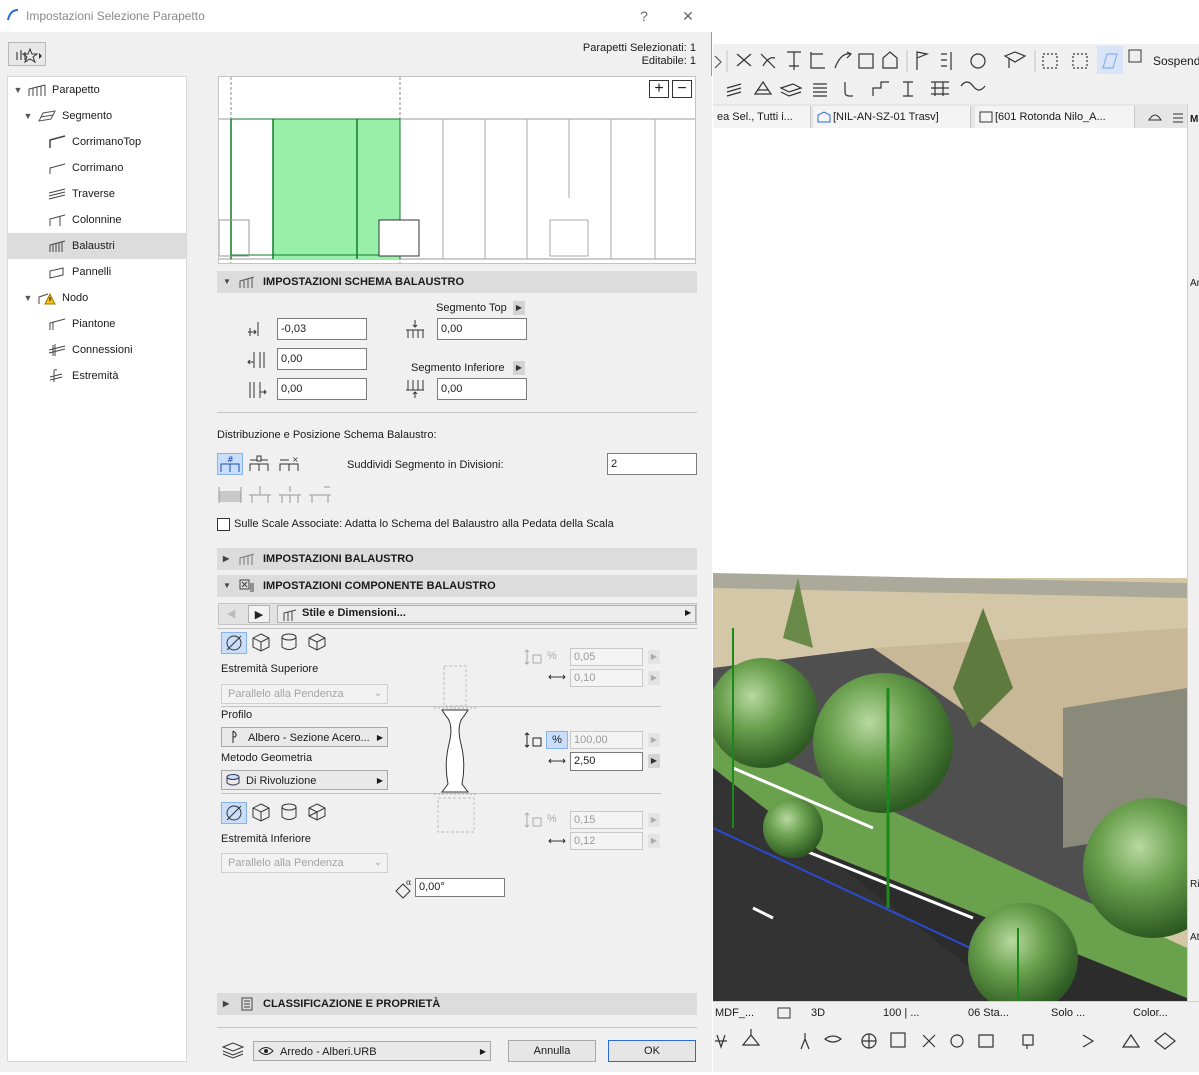 The width and height of the screenshot is (1199, 1075). I want to click on bottom-end-none-toggle, so click(234, 813).